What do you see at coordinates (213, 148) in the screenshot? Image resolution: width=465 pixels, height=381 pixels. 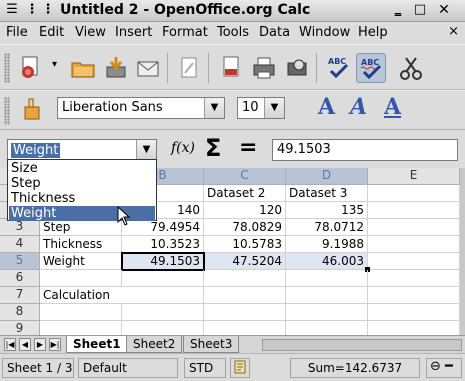 I see `sum-icon: Σ` at bounding box center [213, 148].